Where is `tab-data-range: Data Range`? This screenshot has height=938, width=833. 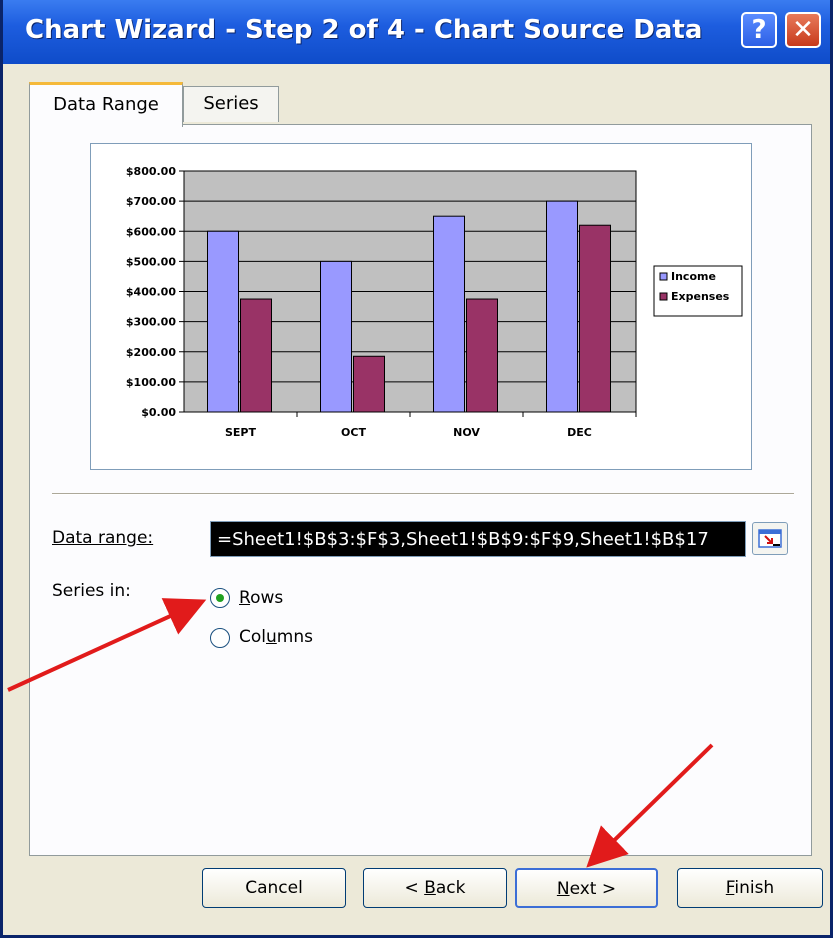 tab-data-range: Data Range is located at coordinates (106, 104).